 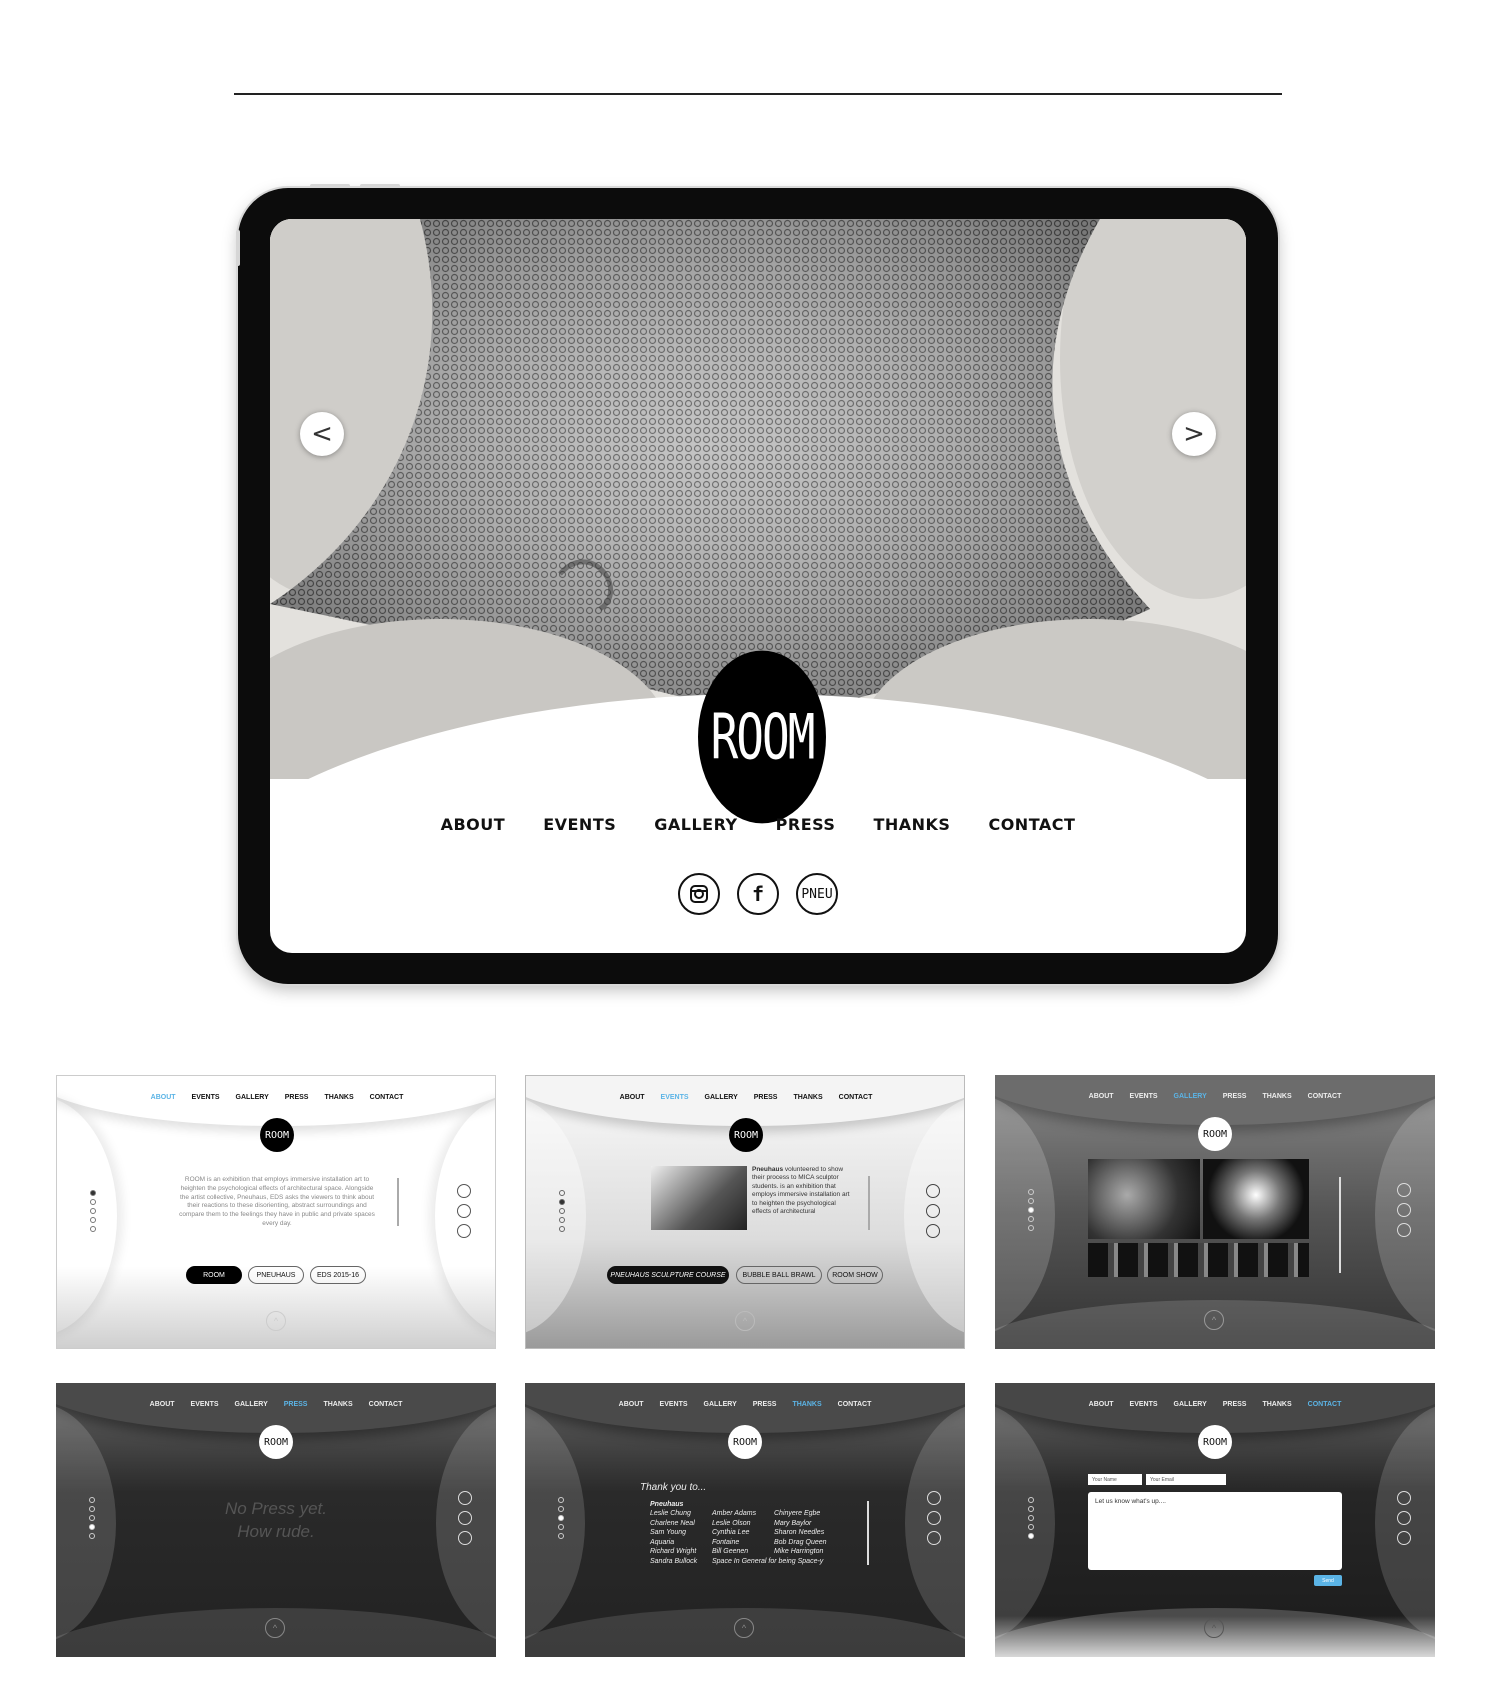 What do you see at coordinates (322, 434) in the screenshot?
I see `prev-slide-button: <` at bounding box center [322, 434].